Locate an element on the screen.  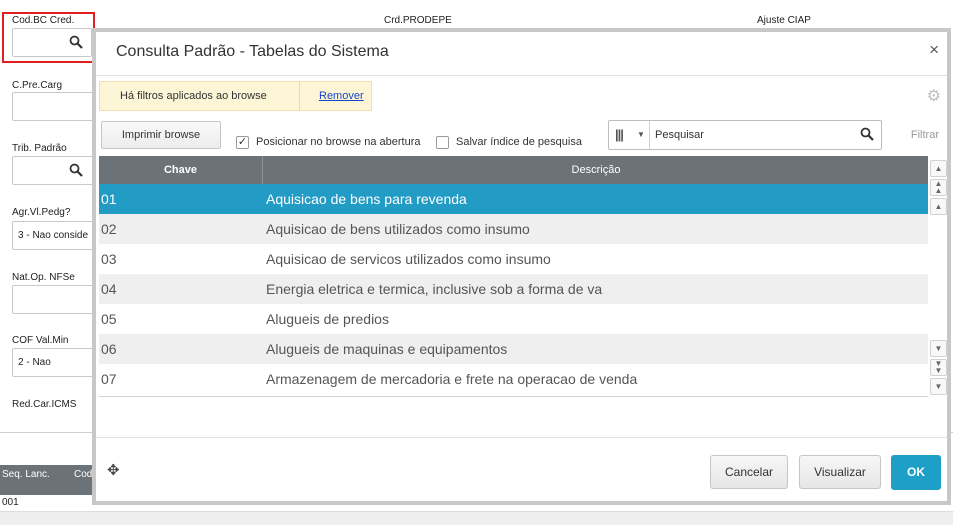
move-icon: ✥ is located at coordinates (113, 470).